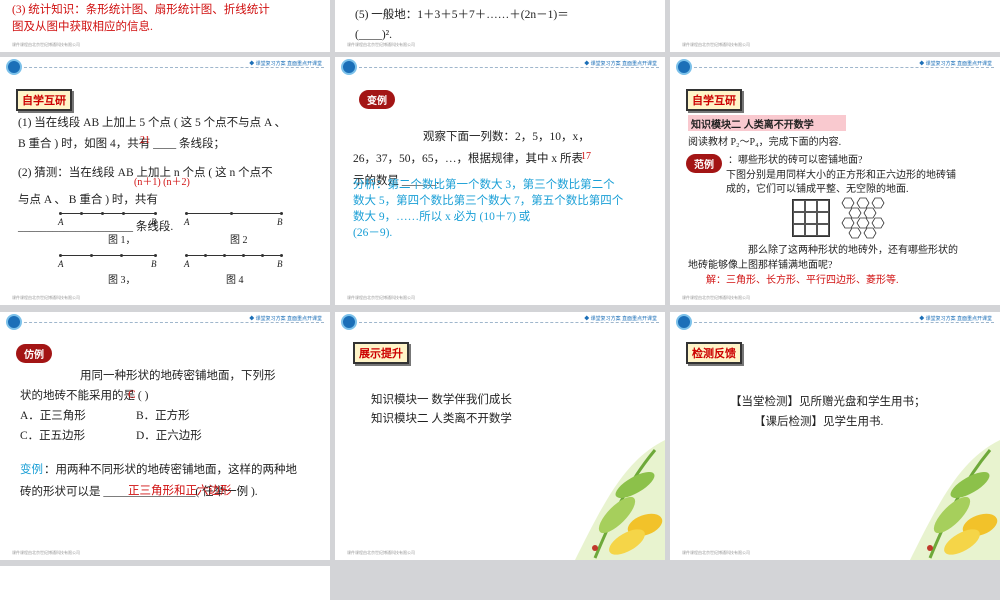  What do you see at coordinates (162, 182) in the screenshot?
I see `answer-text: (n＋1) (n＋2)` at bounding box center [162, 182].